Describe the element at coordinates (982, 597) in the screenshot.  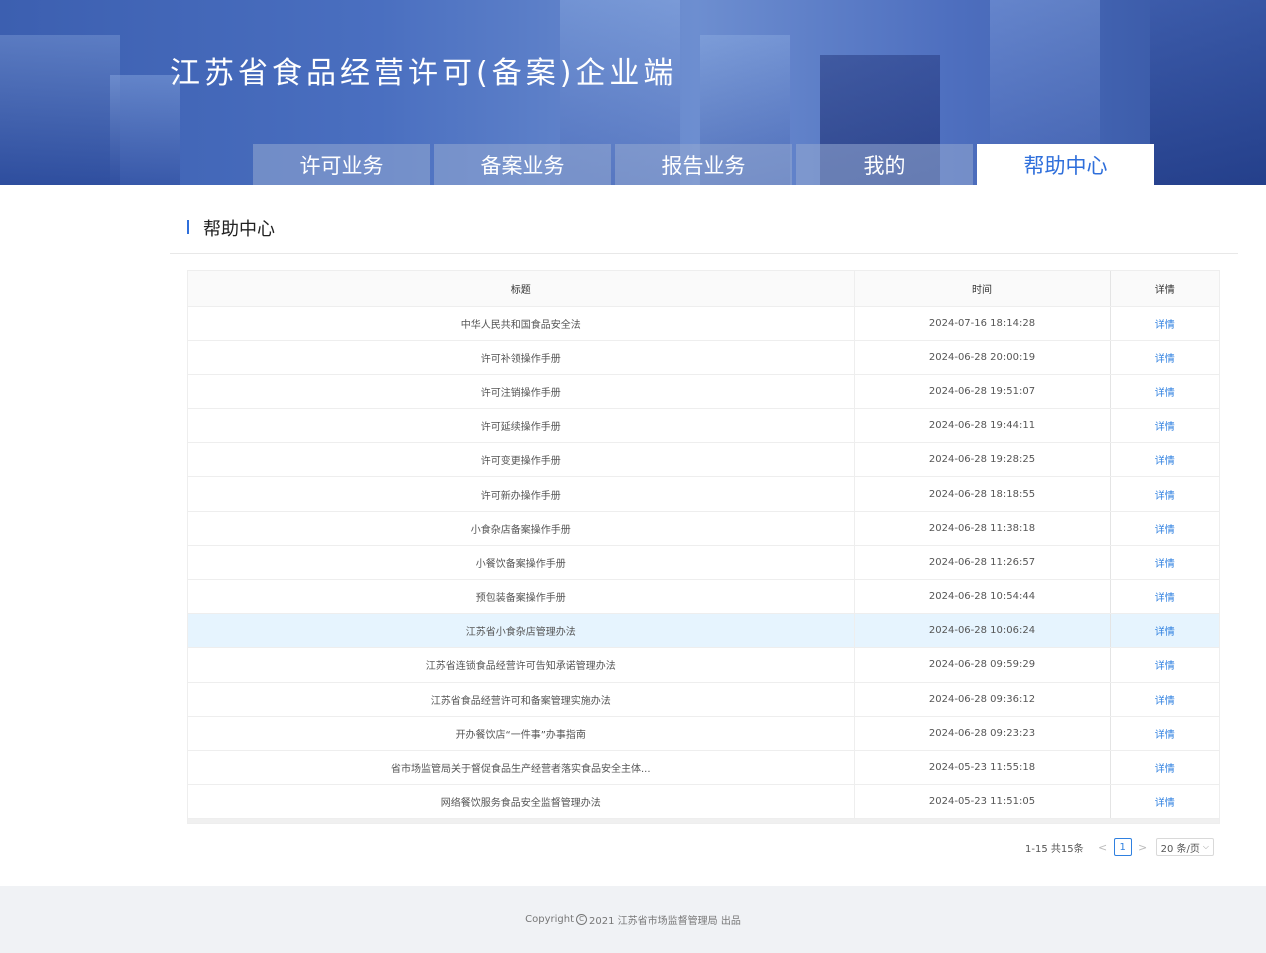
I see `cell-time: 2024-06-28 10:54:44` at that location.